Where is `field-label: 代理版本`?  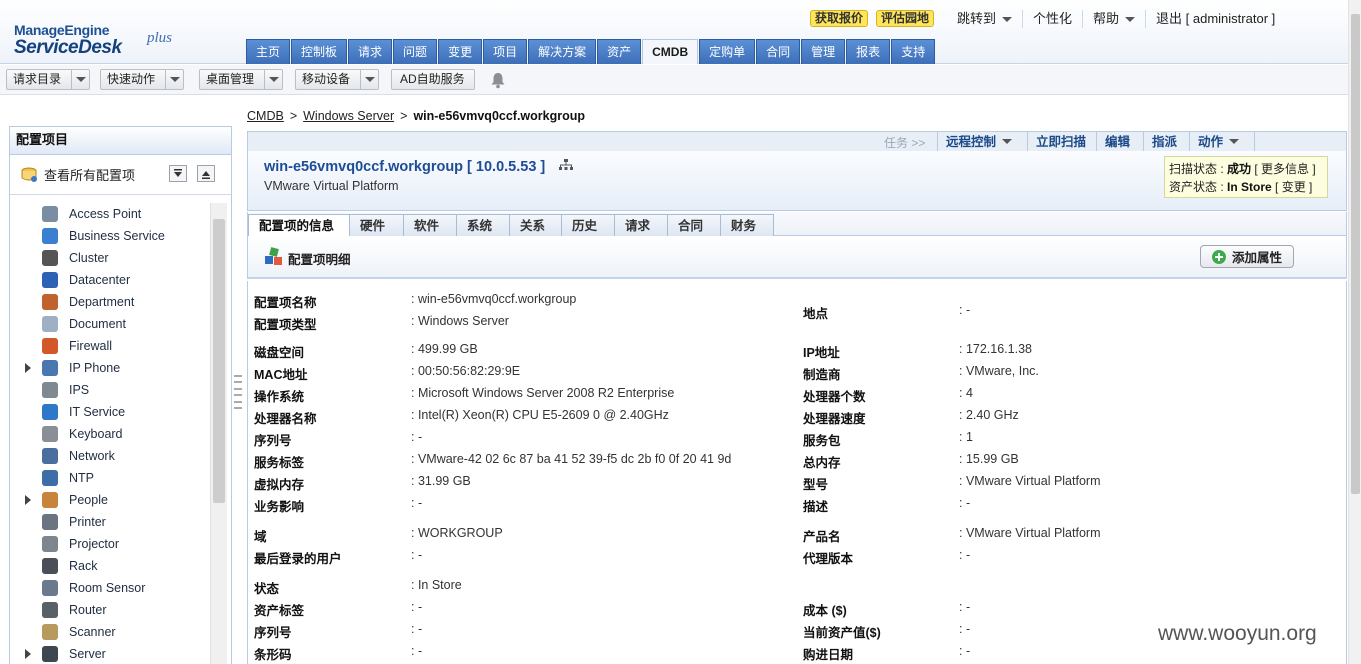
field-label: 代理版本 is located at coordinates (828, 559).